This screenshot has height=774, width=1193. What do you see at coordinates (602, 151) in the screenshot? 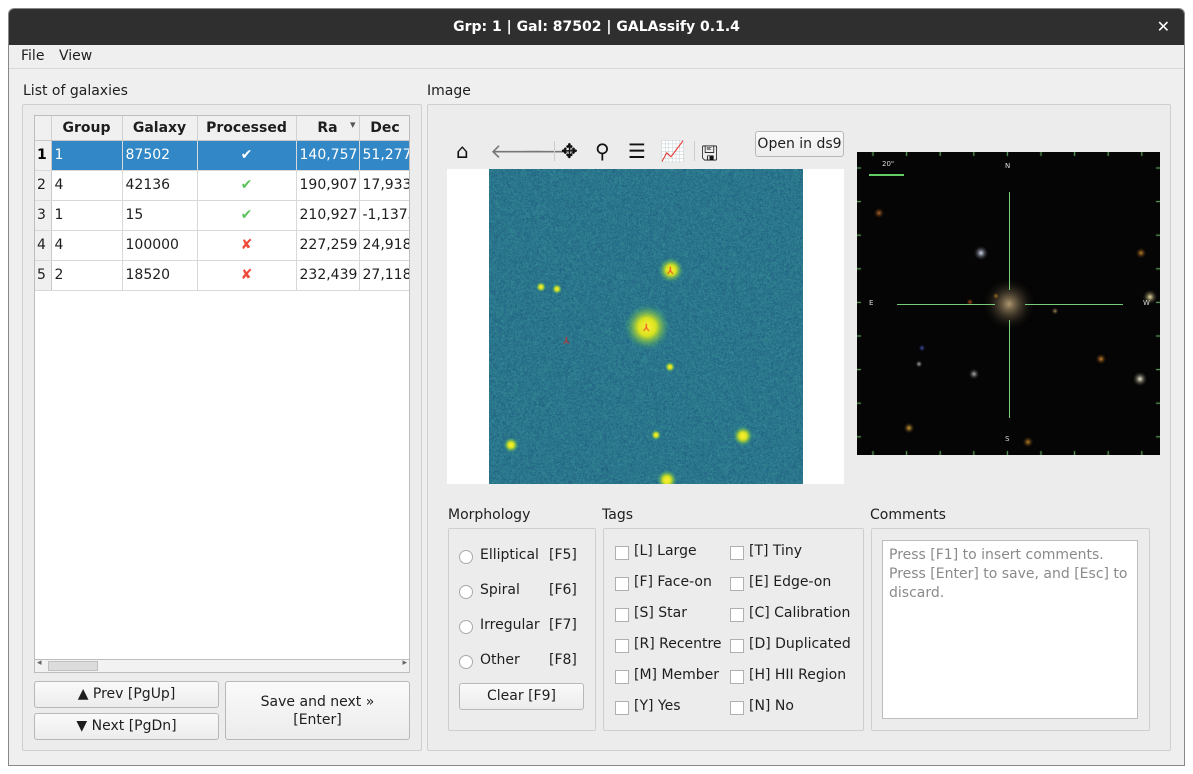
I see `zoom-icon: ⚲` at bounding box center [602, 151].